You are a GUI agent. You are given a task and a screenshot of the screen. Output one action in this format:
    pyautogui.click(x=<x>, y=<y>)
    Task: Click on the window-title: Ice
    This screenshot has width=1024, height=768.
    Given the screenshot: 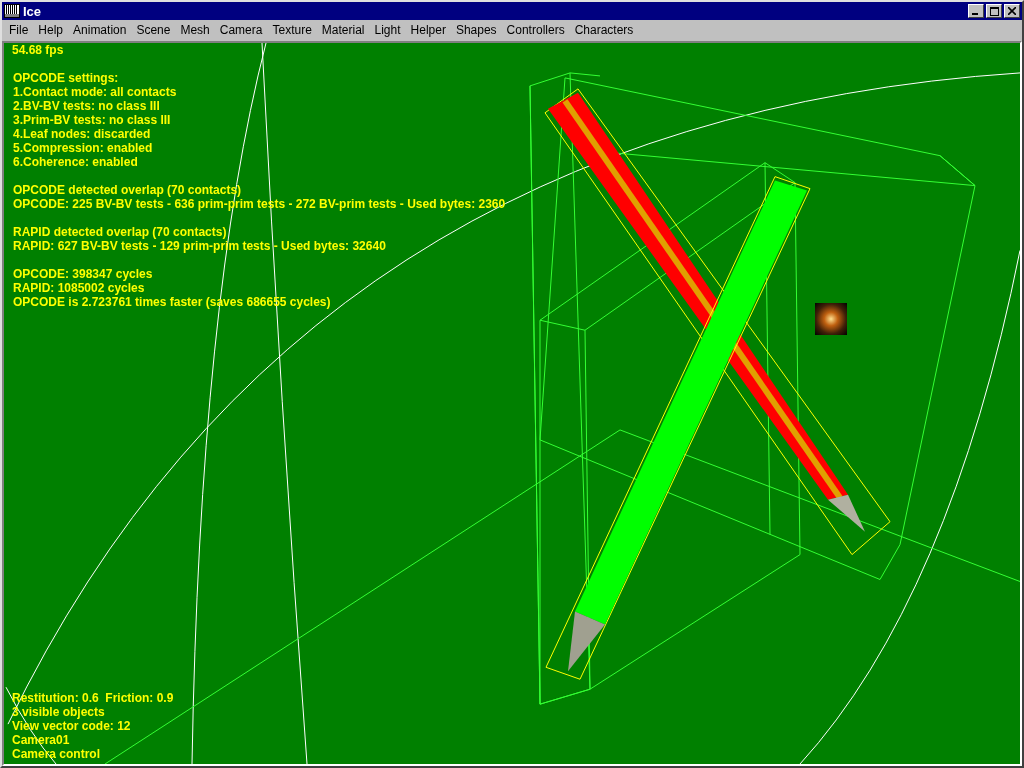 What is the action you would take?
    pyautogui.click(x=33, y=11)
    